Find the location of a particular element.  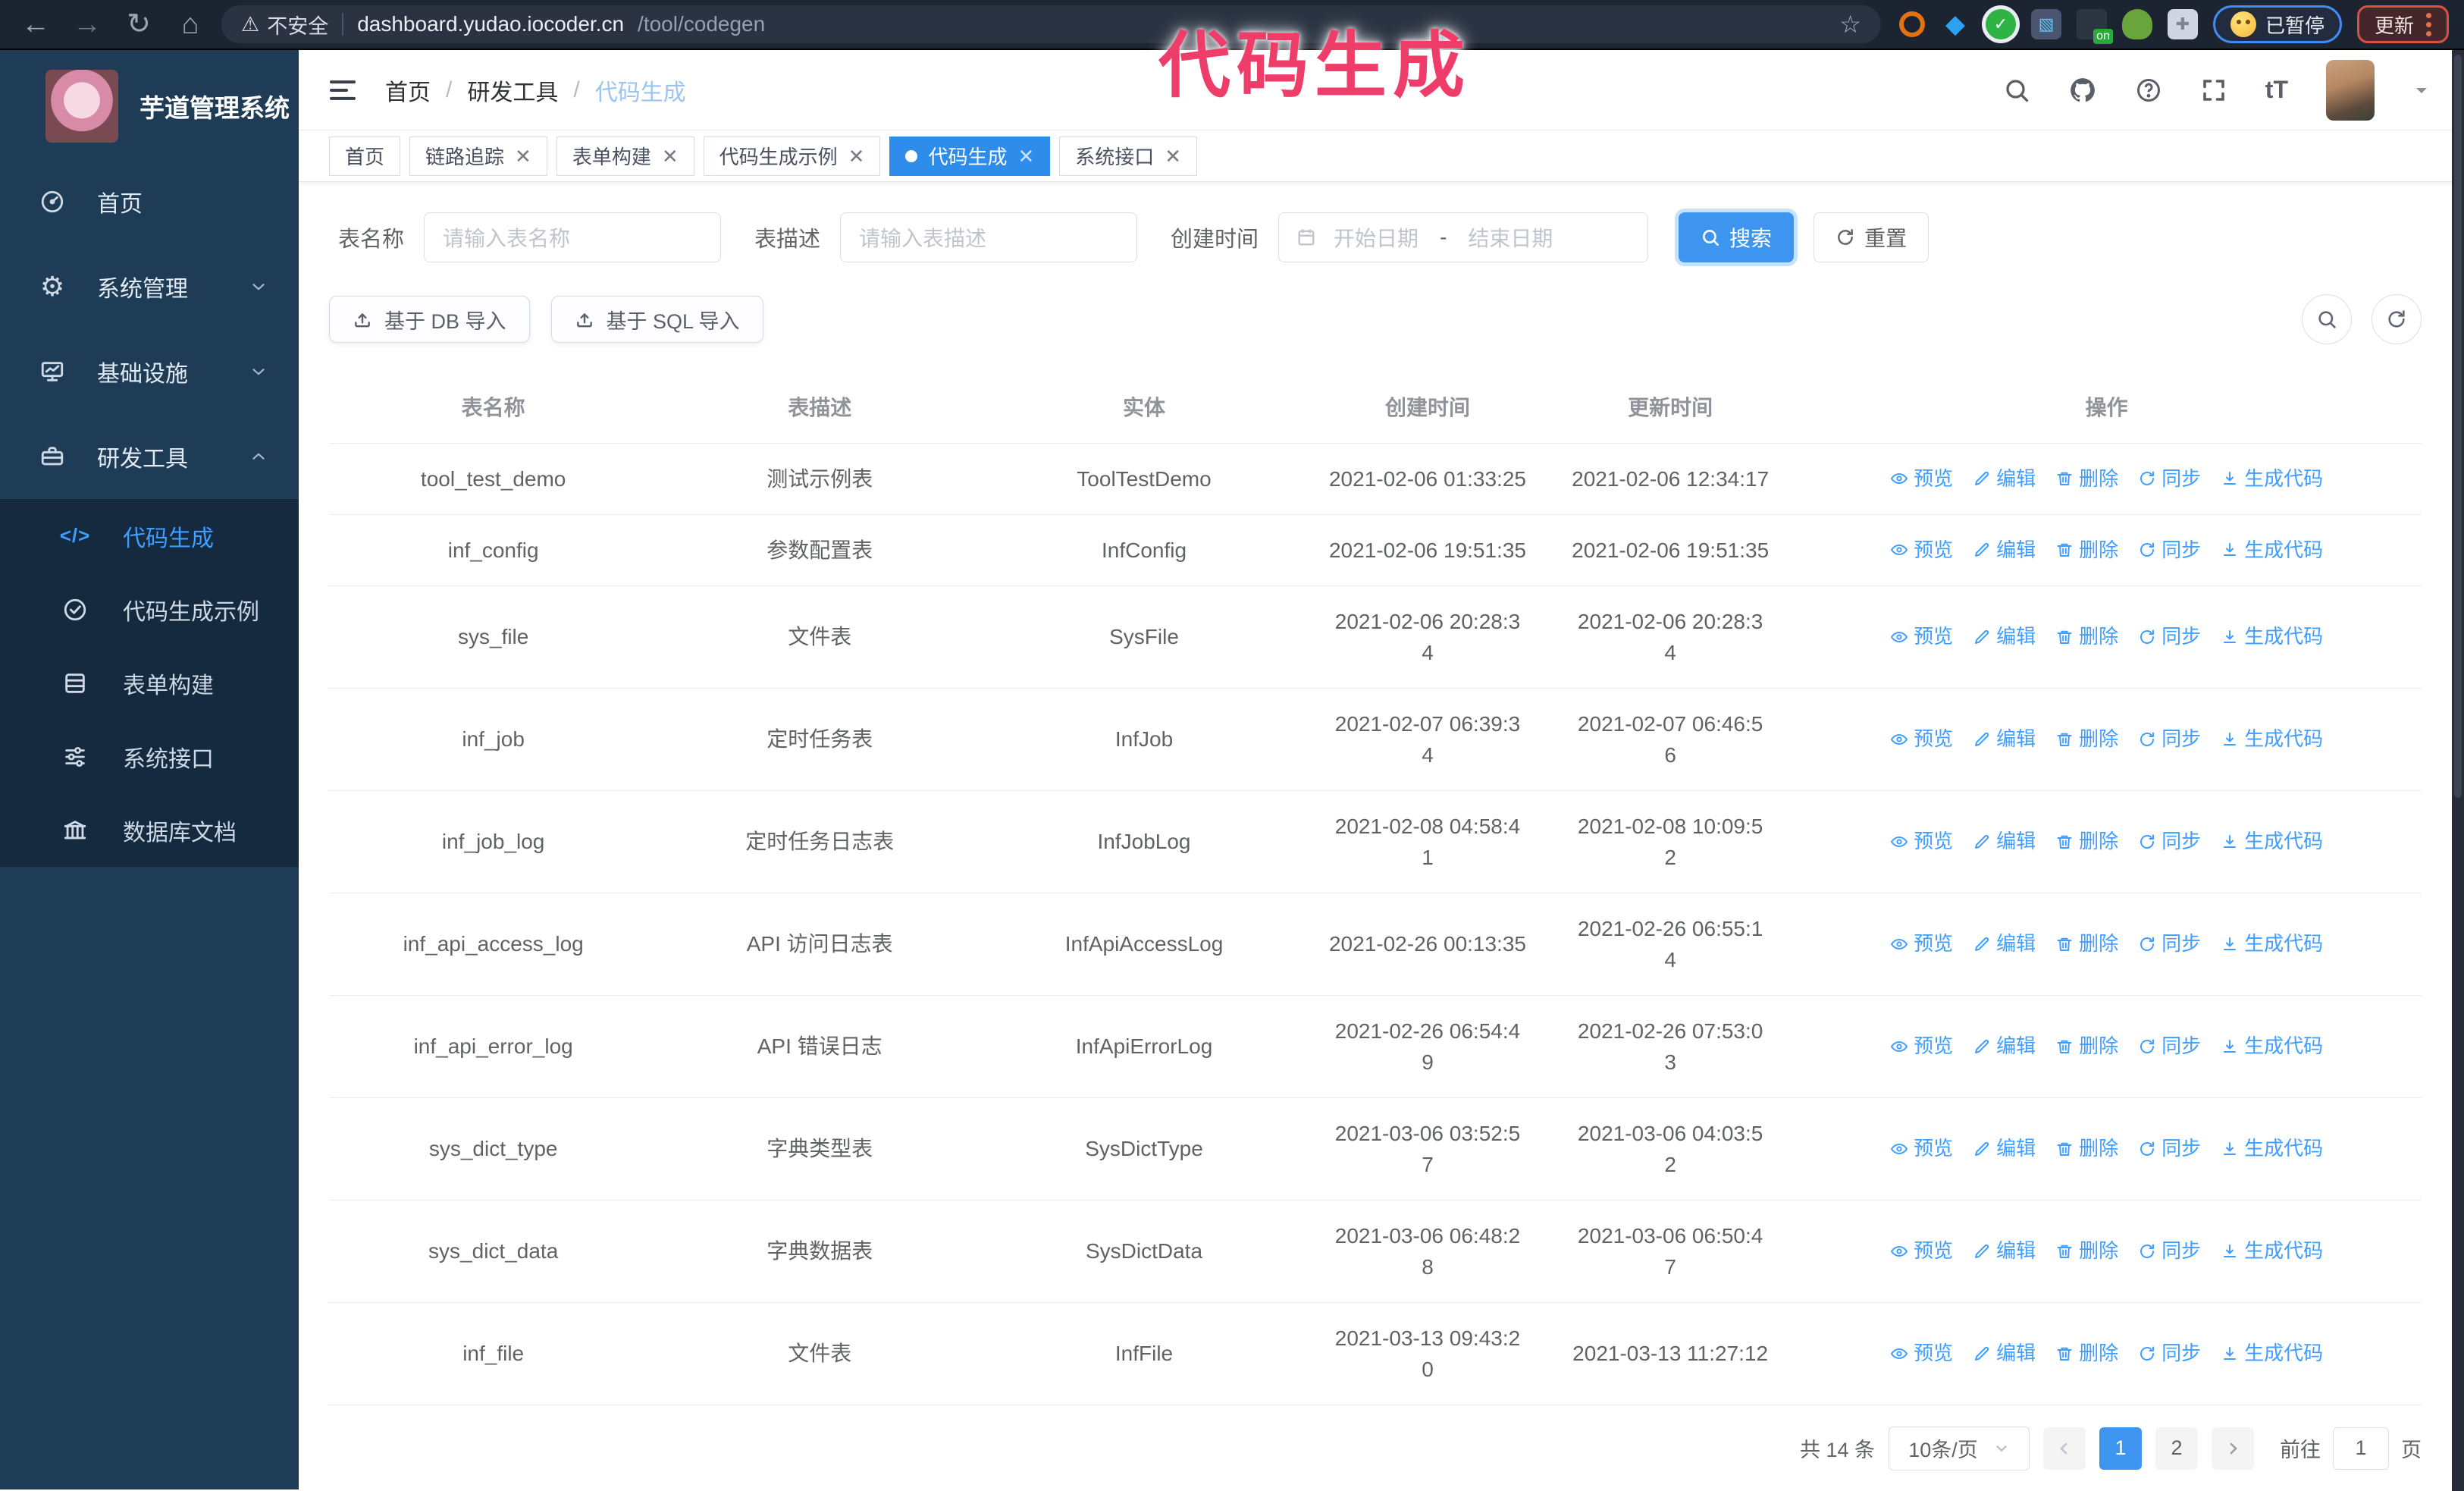

end-date-placeholder: 结束日期 is located at coordinates (1511, 237).